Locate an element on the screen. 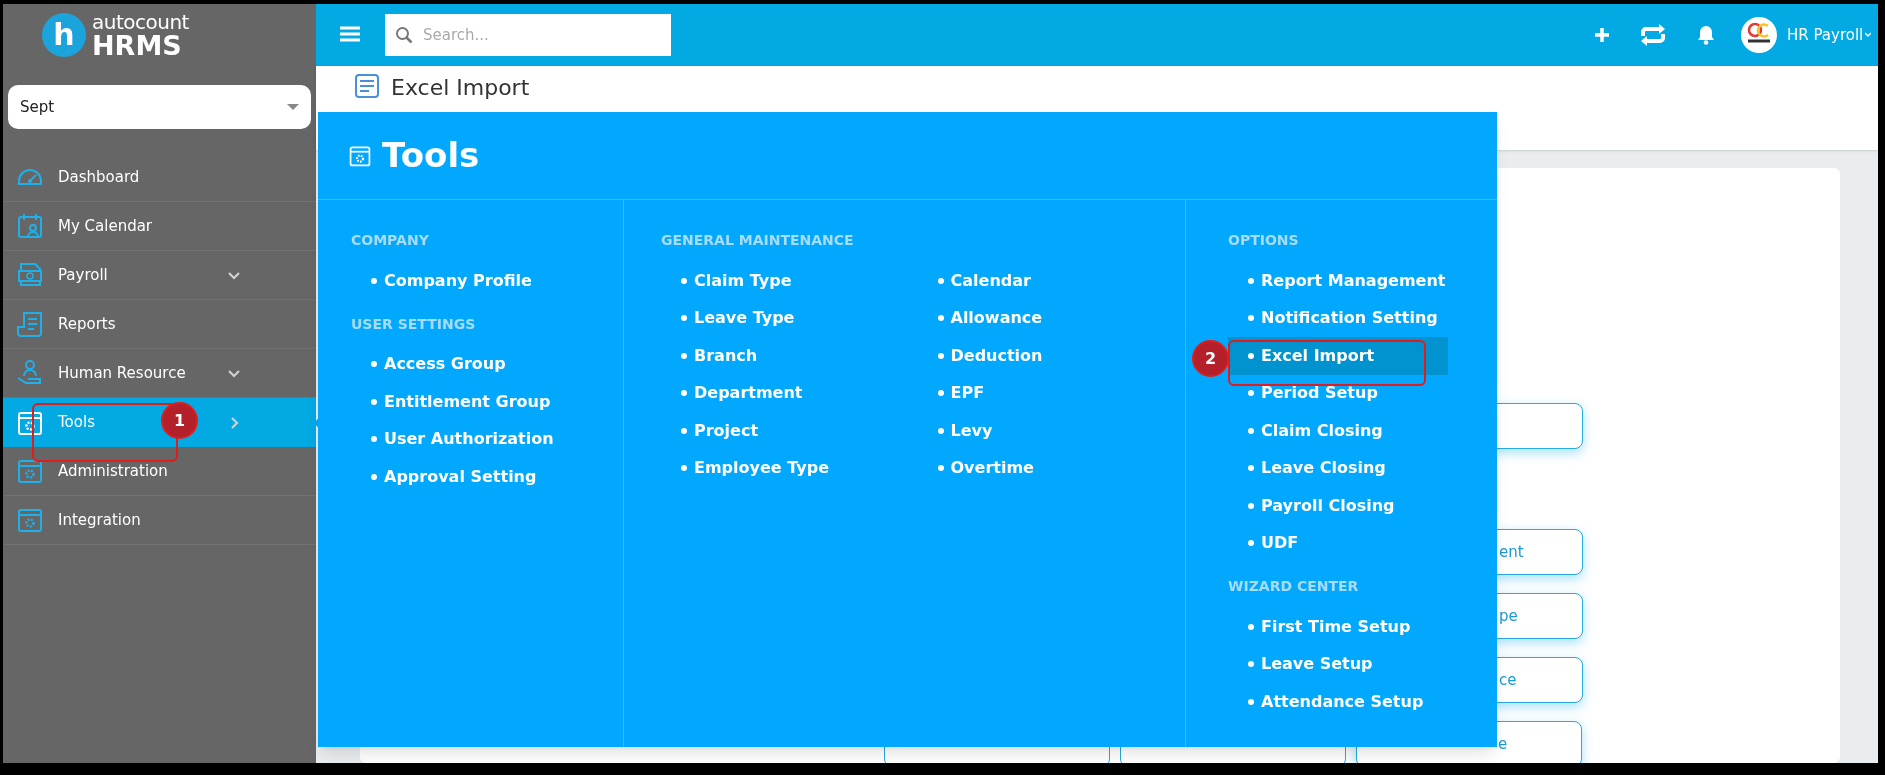  menu-link: Payroll Closing is located at coordinates (1338, 506).